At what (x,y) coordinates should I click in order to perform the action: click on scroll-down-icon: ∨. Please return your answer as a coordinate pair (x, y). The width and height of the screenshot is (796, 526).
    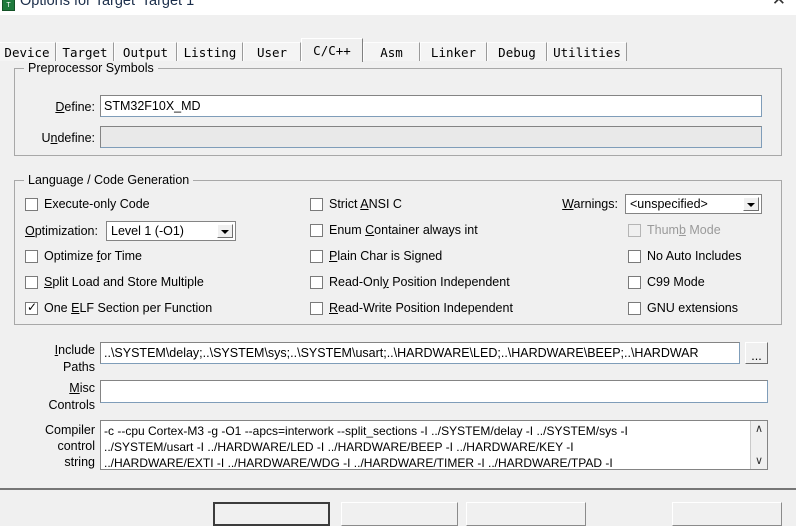
    Looking at the image, I should click on (759, 461).